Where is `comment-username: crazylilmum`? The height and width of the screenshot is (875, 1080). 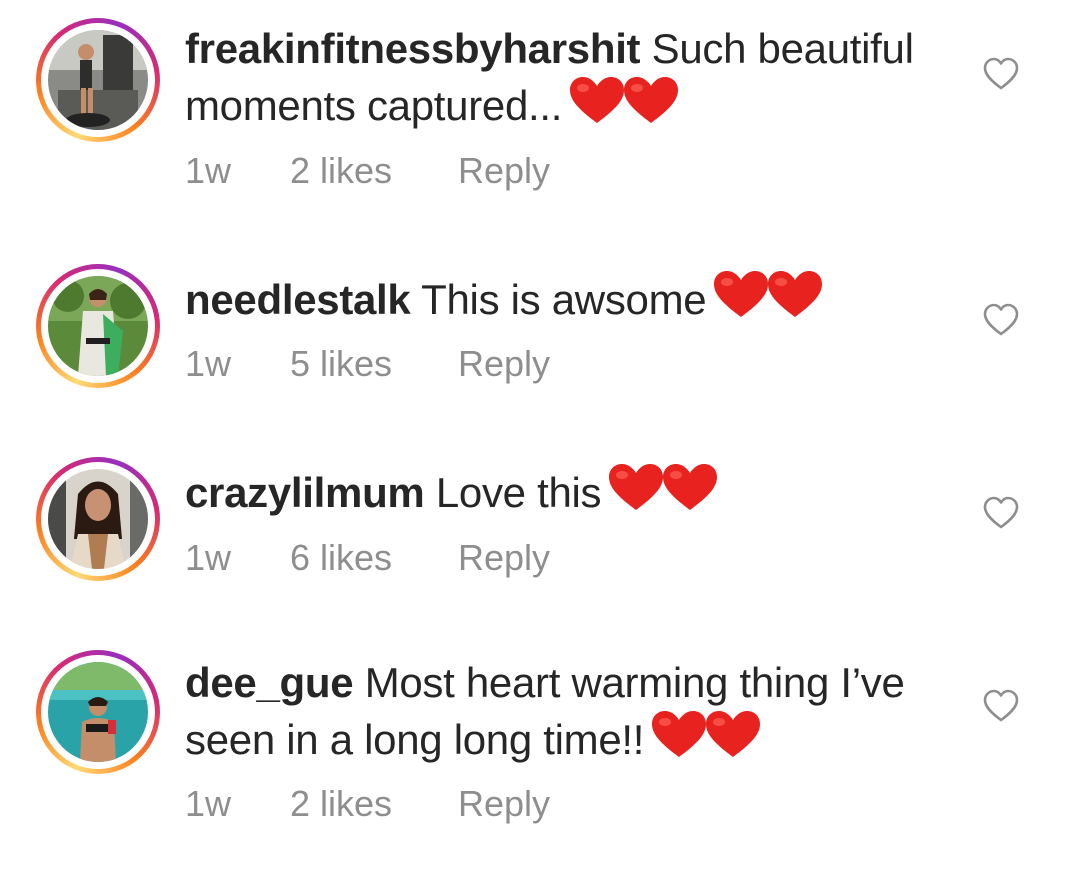 comment-username: crazylilmum is located at coordinates (305, 492).